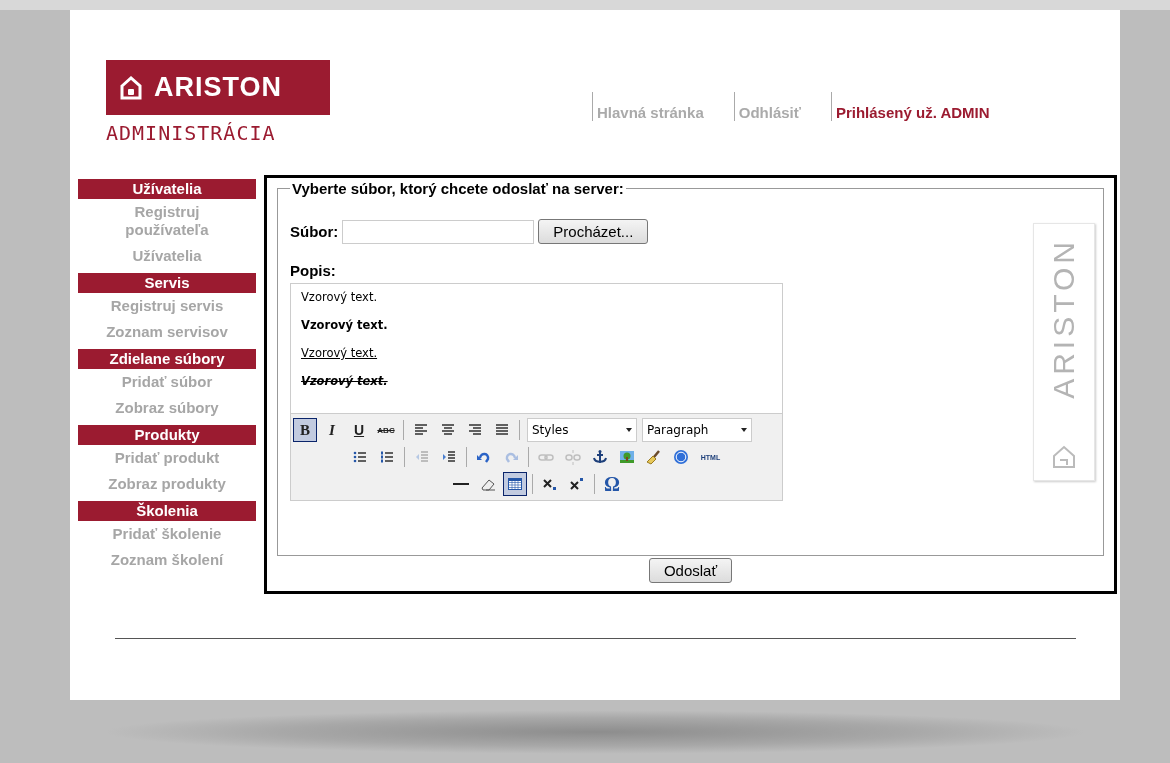  Describe the element at coordinates (218, 87) in the screenshot. I see `brand-name: ARISTON` at that location.